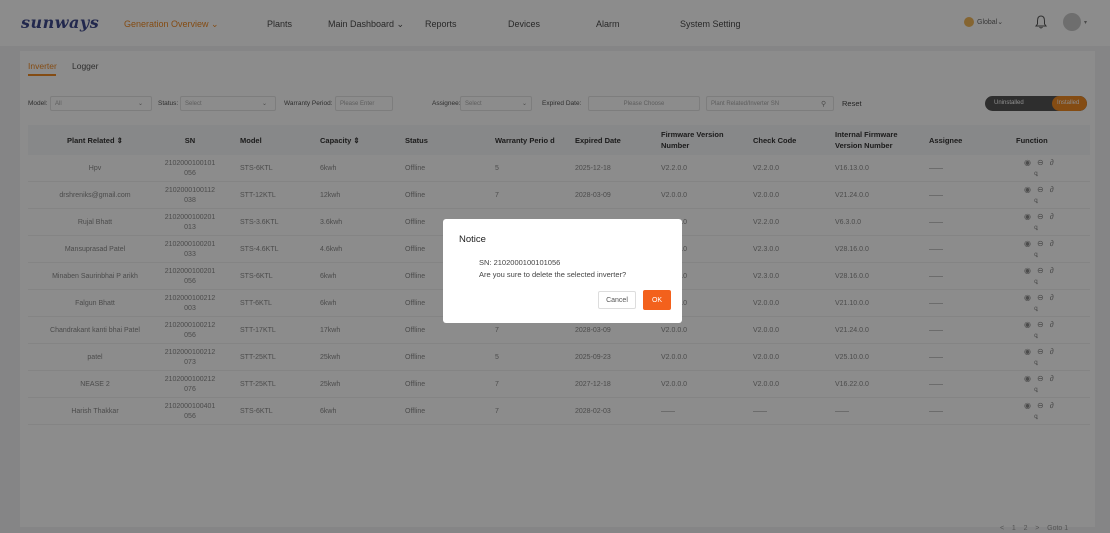 This screenshot has height=533, width=1110. Describe the element at coordinates (657, 300) in the screenshot. I see `ok-button: OK` at that location.